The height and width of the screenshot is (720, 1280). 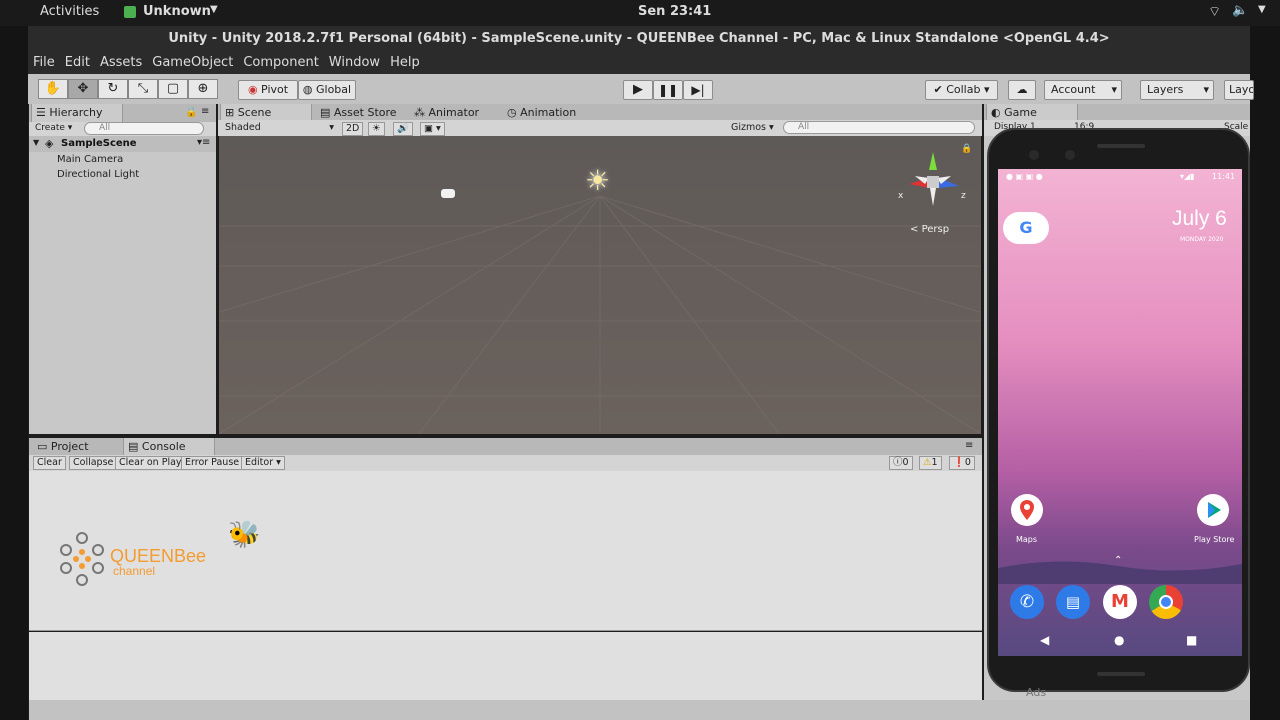 I want to click on step-button: ▶|, so click(x=698, y=90).